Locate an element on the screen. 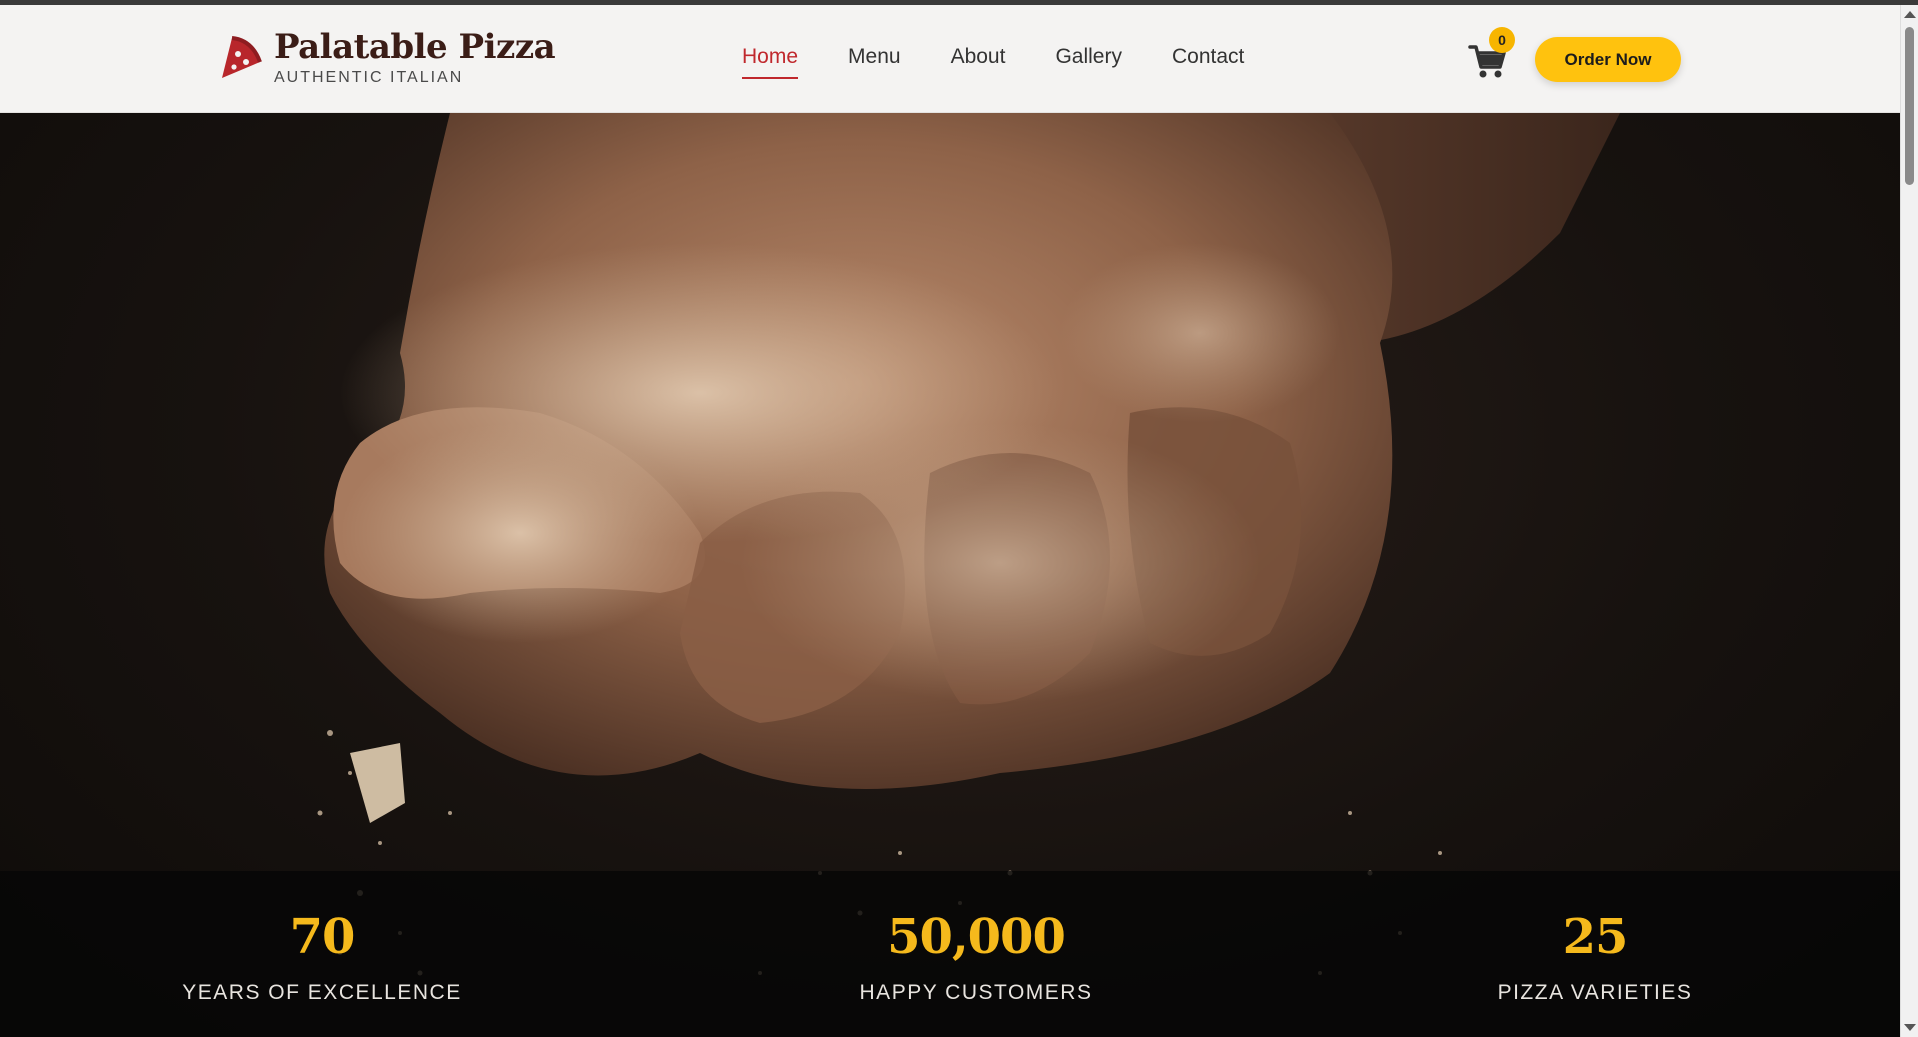 This screenshot has height=1037, width=1918. nav-gallery: Gallery is located at coordinates (1088, 62).